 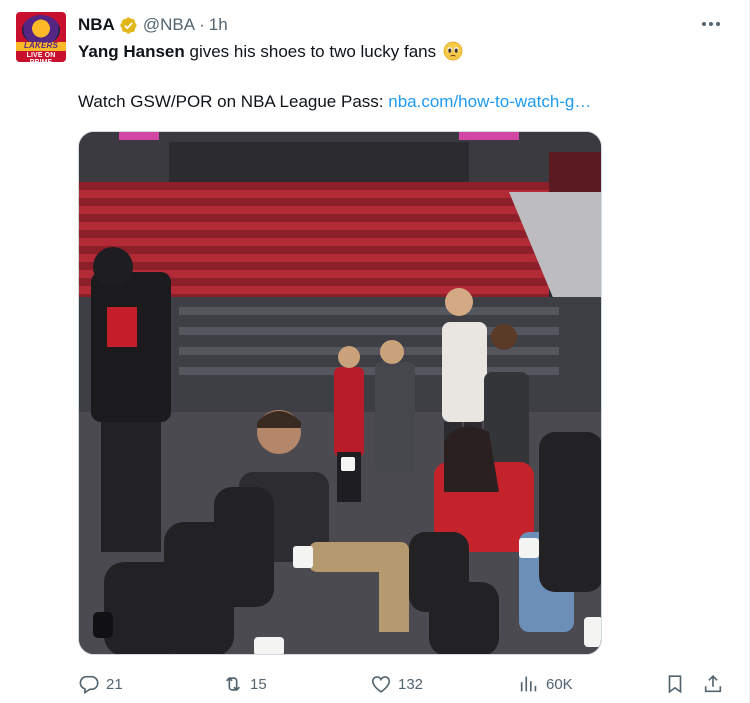 What do you see at coordinates (231, 101) in the screenshot?
I see `tweet-line2: Watch GSW/POR on NBA League Pass:` at bounding box center [231, 101].